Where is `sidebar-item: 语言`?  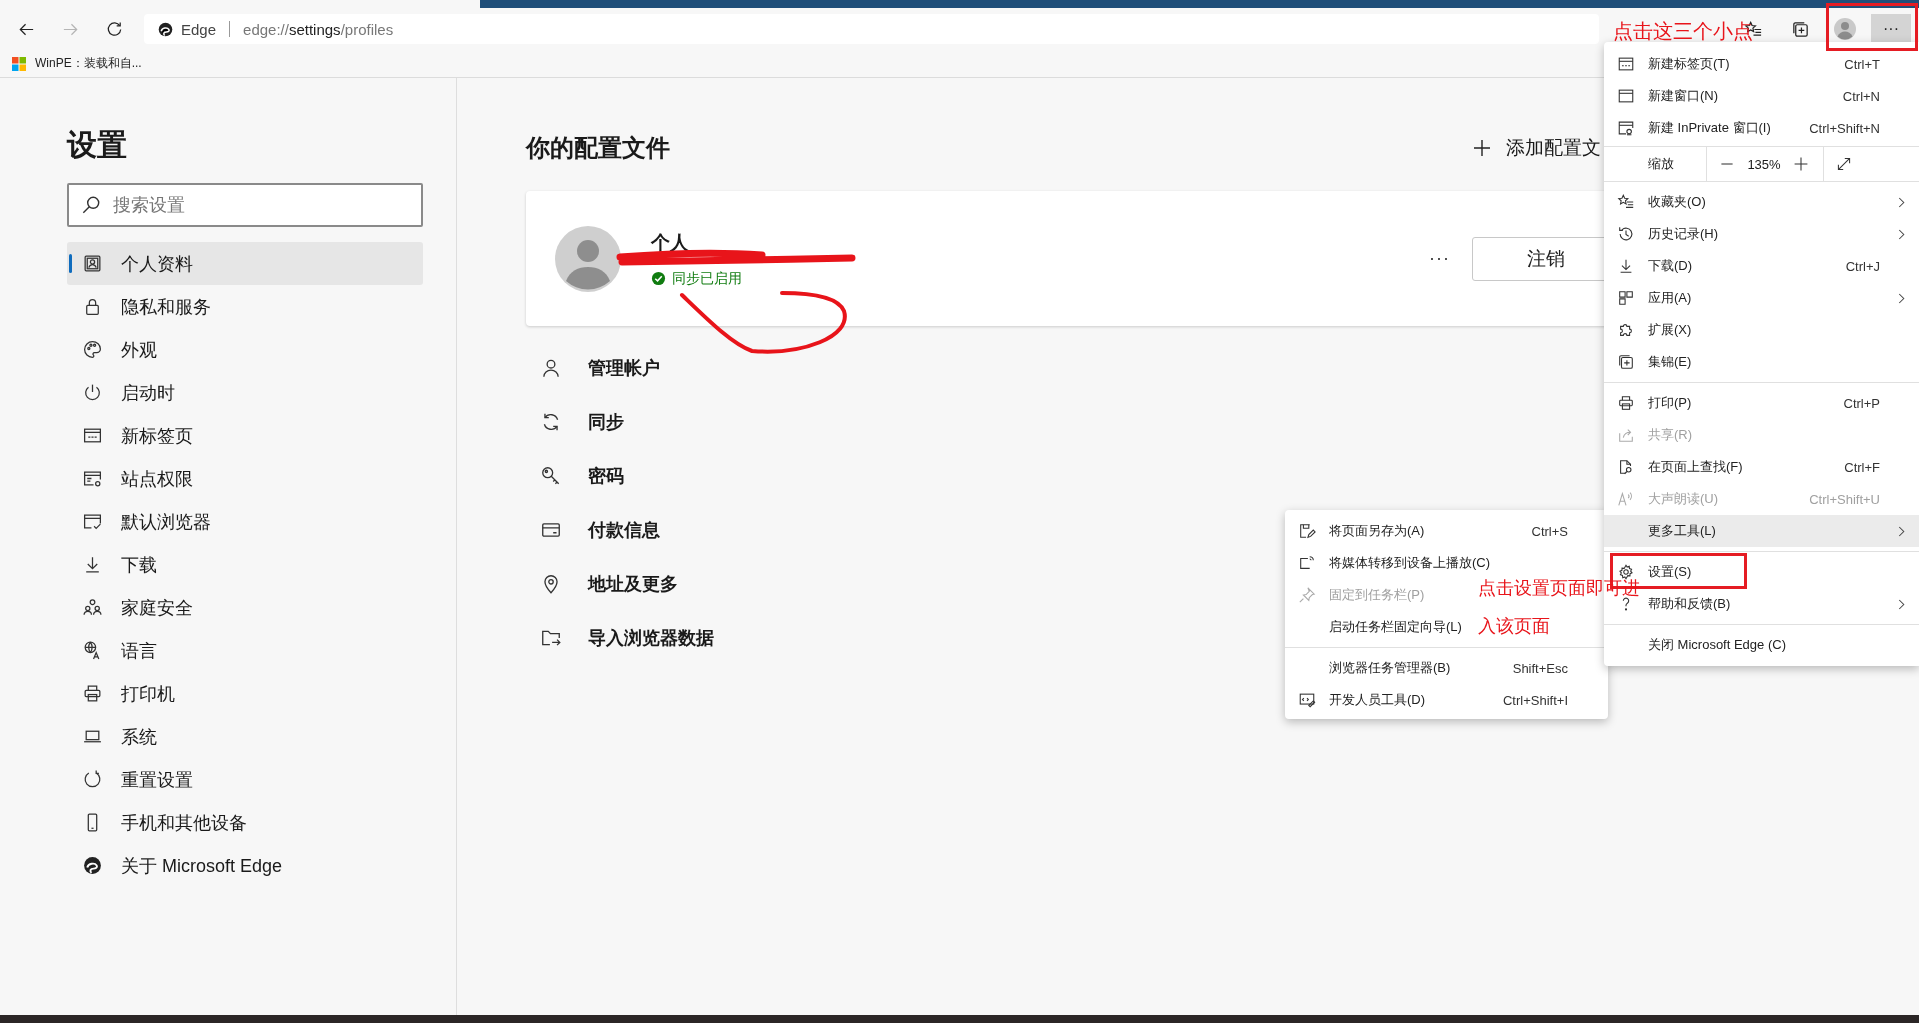
sidebar-item: 语言 is located at coordinates (245, 650).